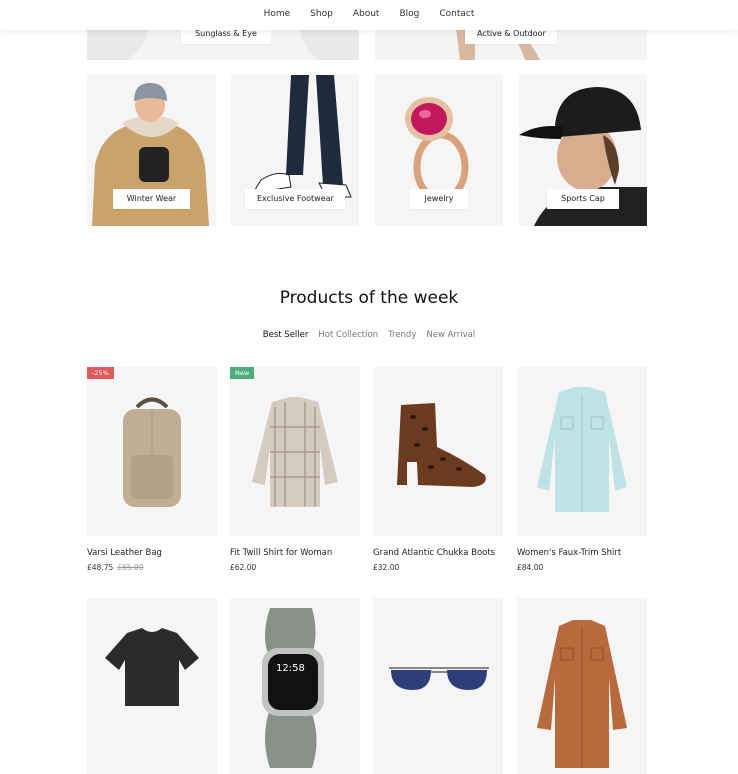 The image size is (738, 774). What do you see at coordinates (409, 15) in the screenshot?
I see `nav-blog: Blog` at bounding box center [409, 15].